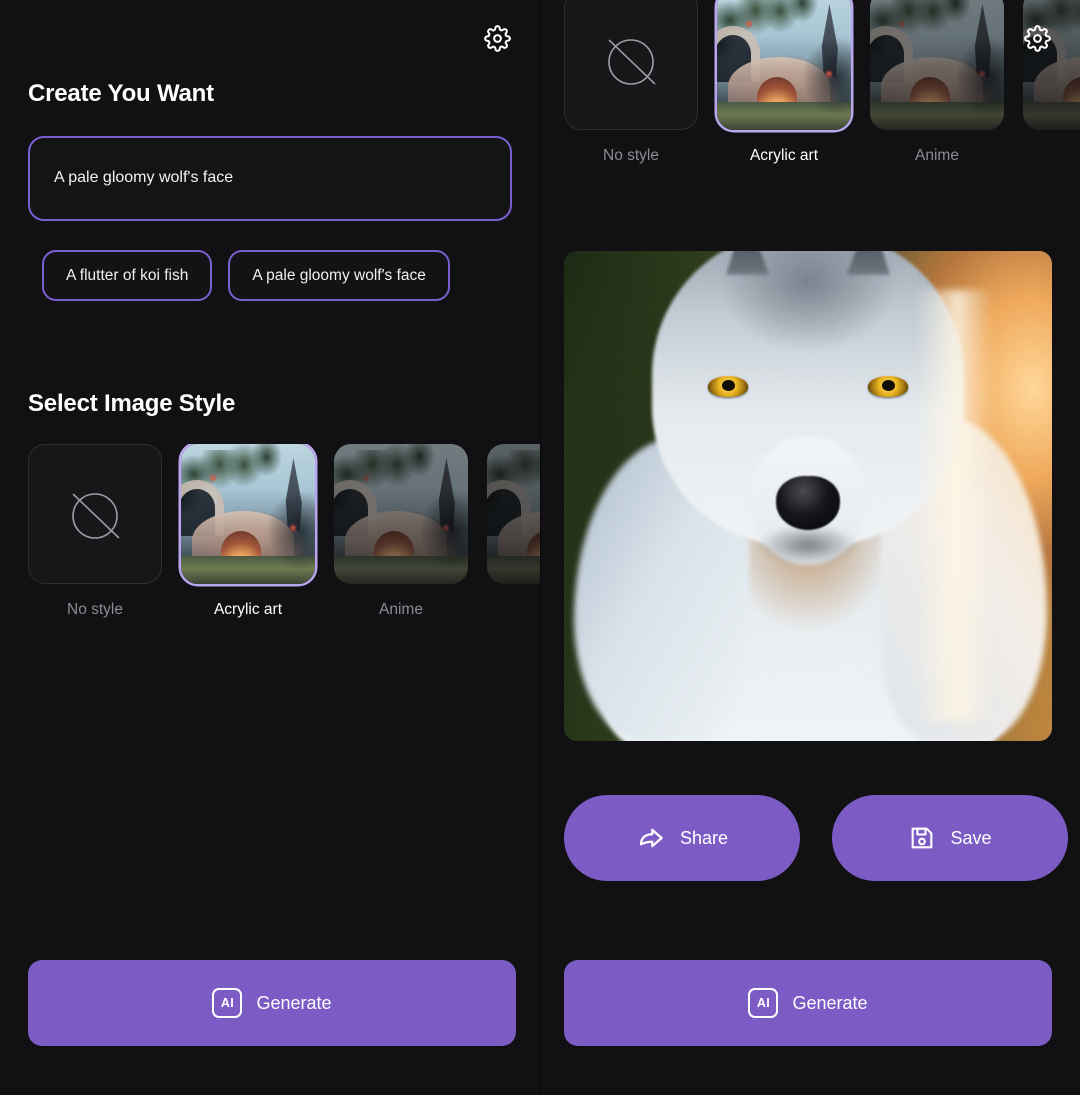 The width and height of the screenshot is (1080, 1095). I want to click on save-button-label: Save, so click(971, 837).